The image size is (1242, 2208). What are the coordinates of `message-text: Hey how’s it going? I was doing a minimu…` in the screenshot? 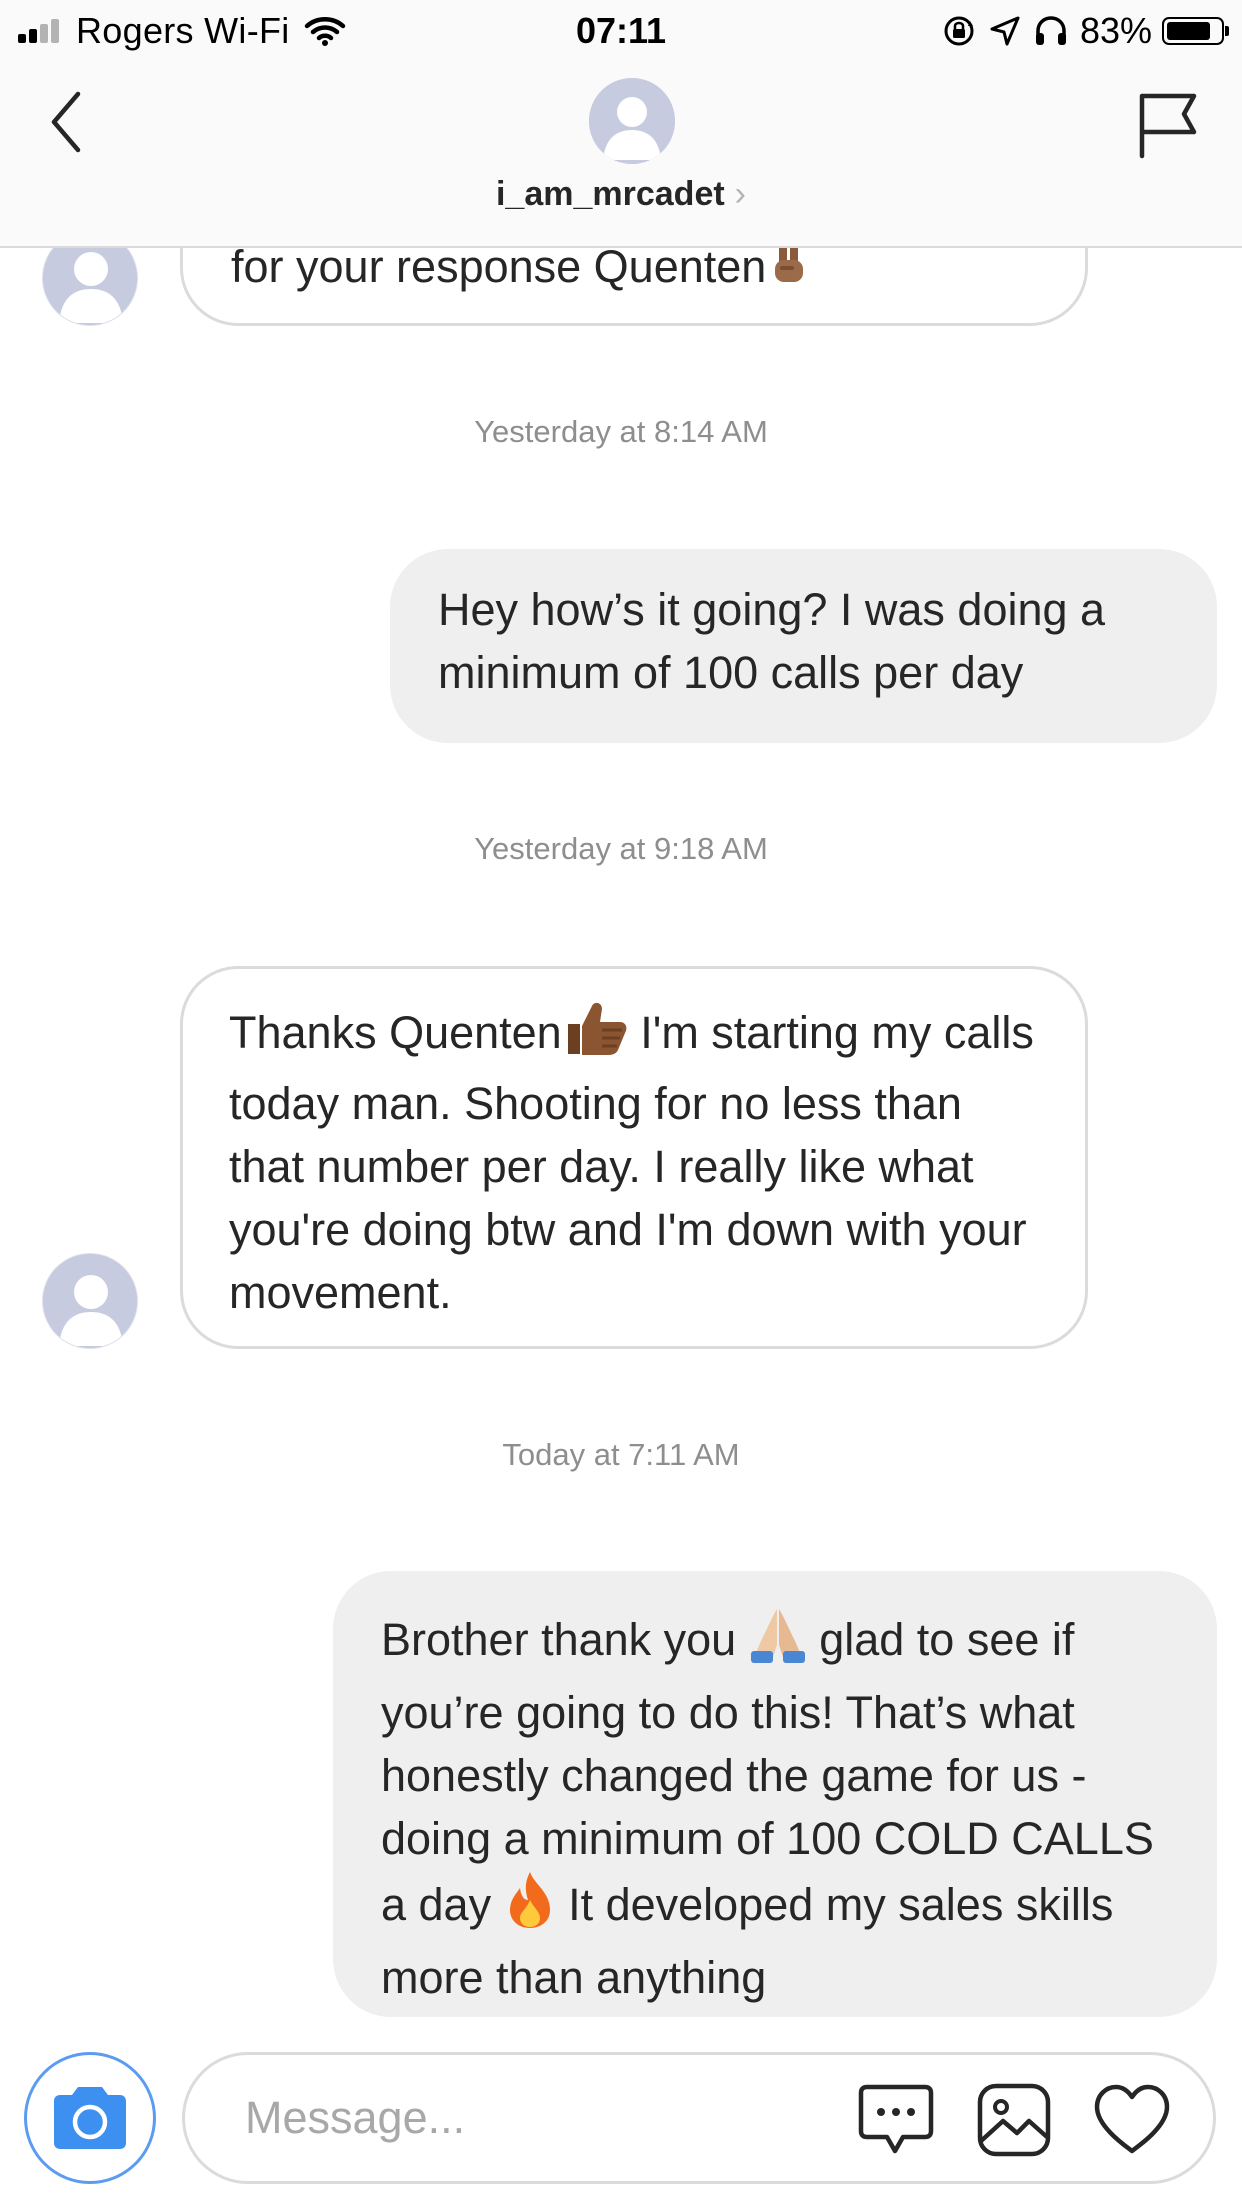 It's located at (772, 641).